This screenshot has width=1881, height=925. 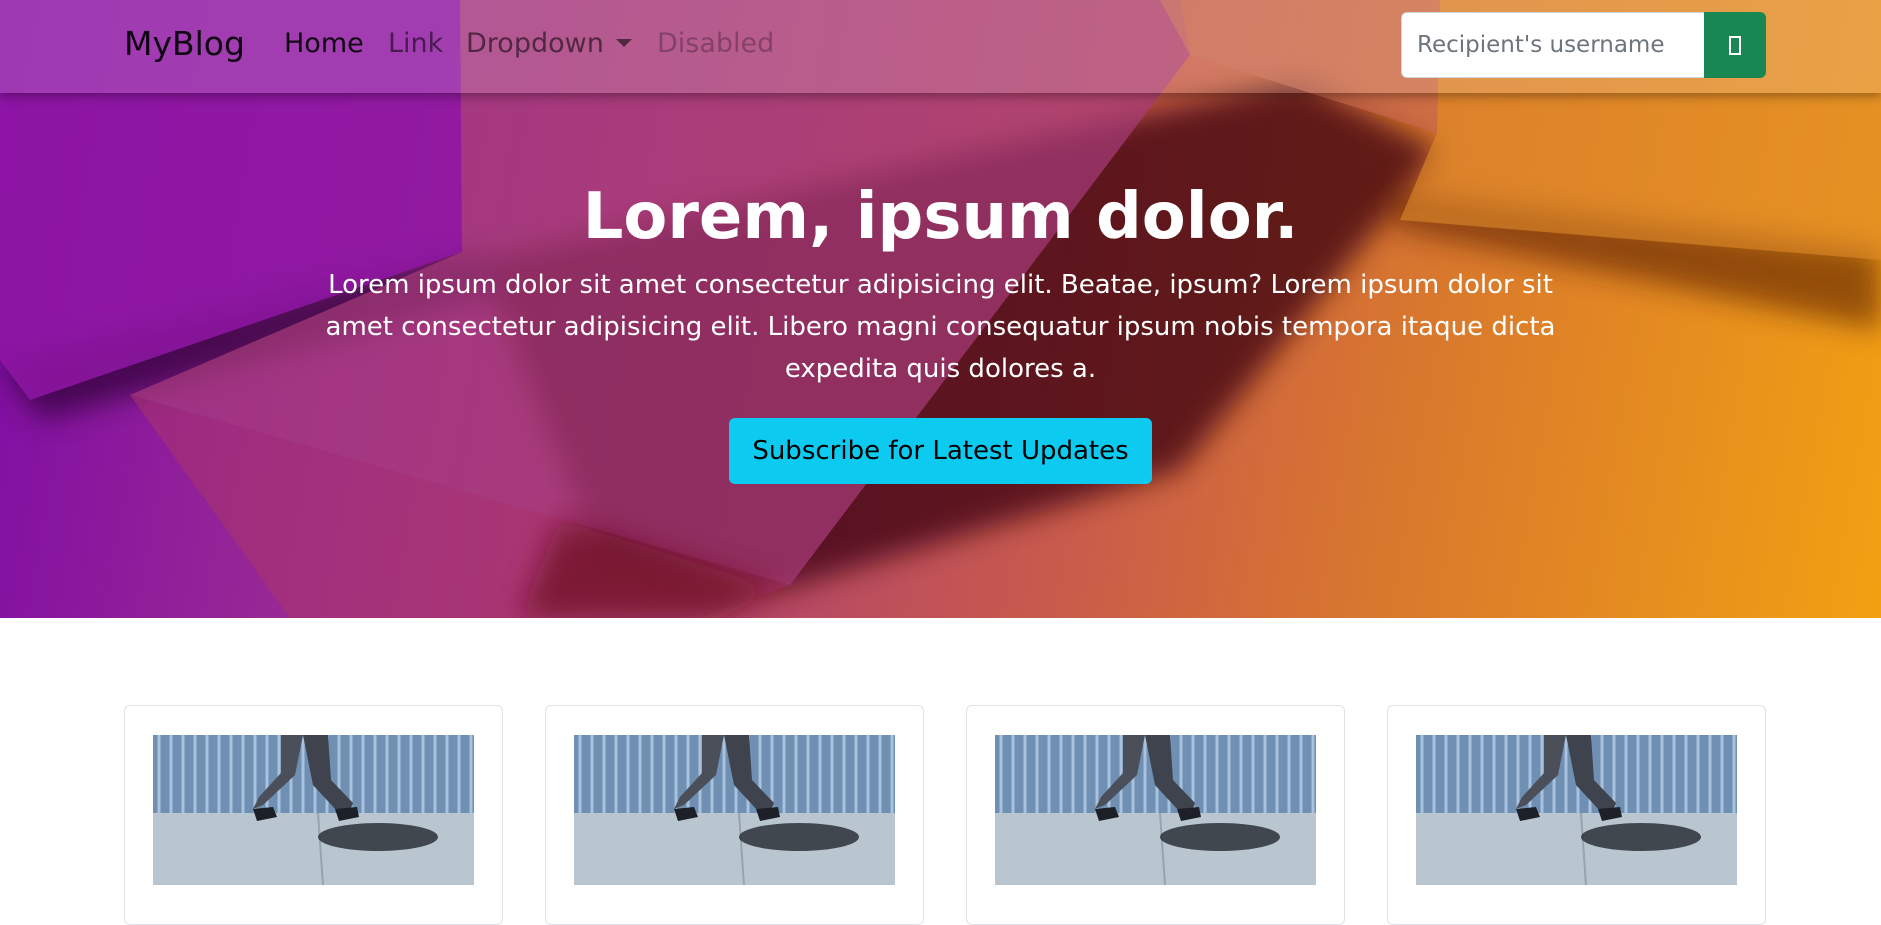 What do you see at coordinates (535, 43) in the screenshot?
I see `nav-dropdown-label: Dropdown` at bounding box center [535, 43].